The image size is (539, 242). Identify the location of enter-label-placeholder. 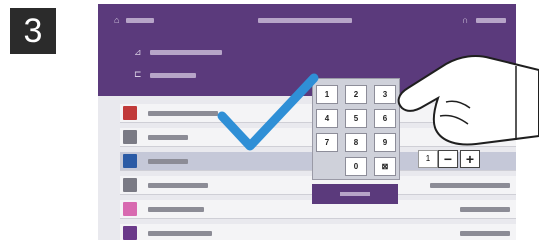
(355, 194).